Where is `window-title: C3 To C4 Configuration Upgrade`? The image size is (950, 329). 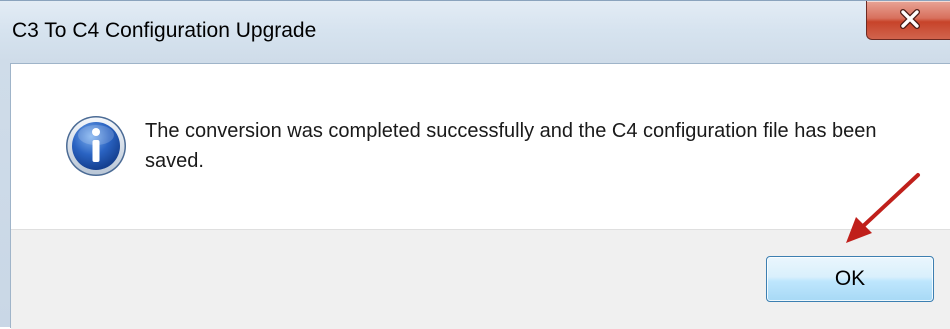 window-title: C3 To C4 Configuration Upgrade is located at coordinates (164, 30).